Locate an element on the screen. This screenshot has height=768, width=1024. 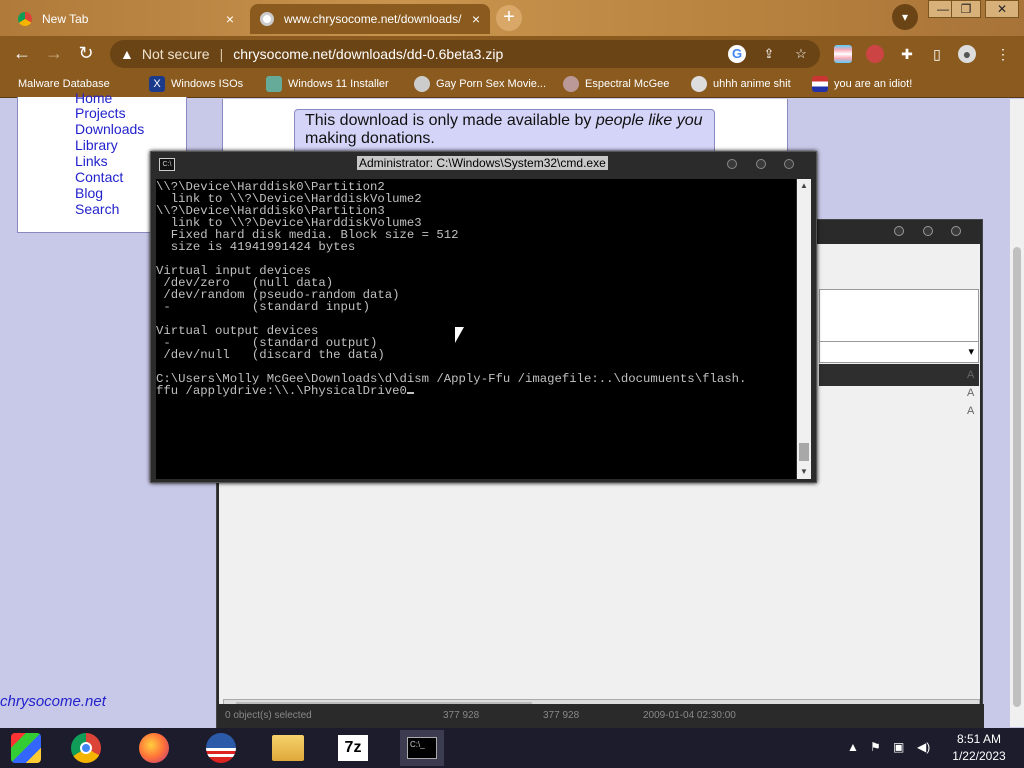
close-window-button: ✕ is located at coordinates (1002, 9).